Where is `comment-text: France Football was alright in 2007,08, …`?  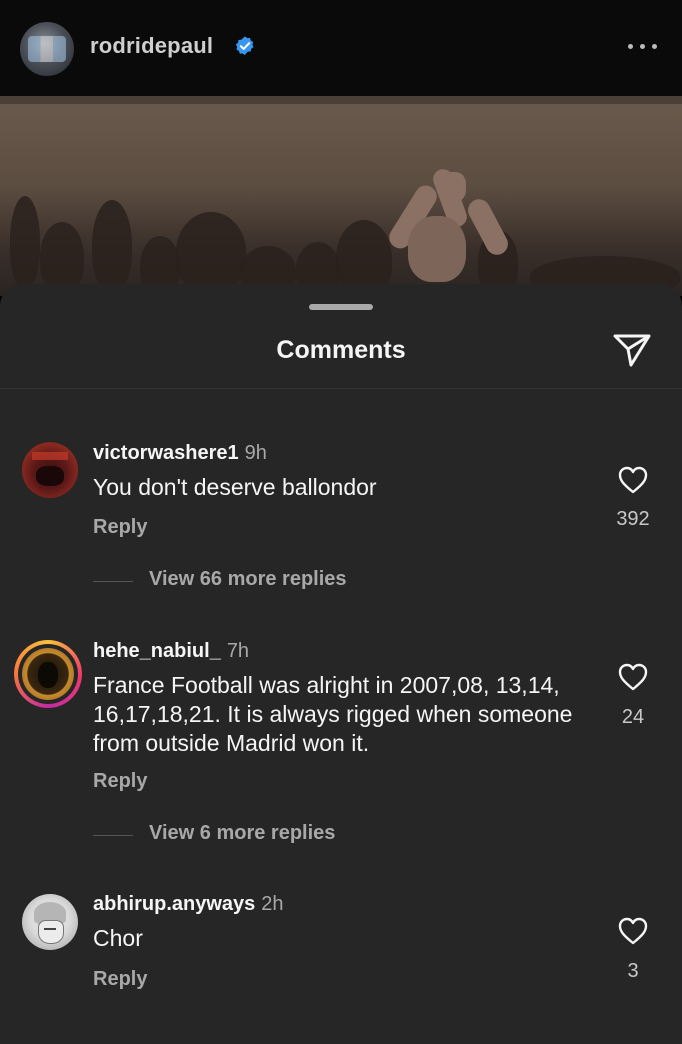
comment-text: France Football was alright in 2007,08, … is located at coordinates (333, 714).